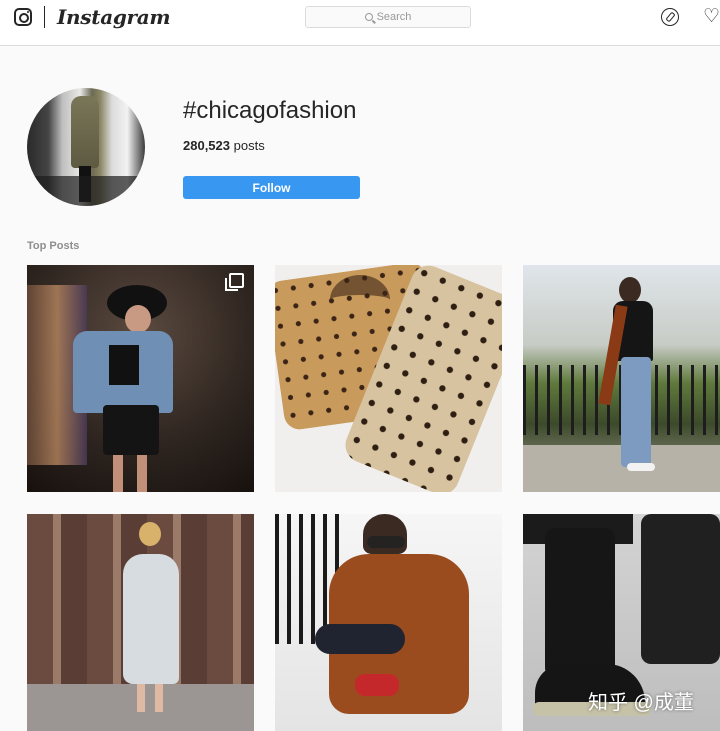  I want to click on jeans, so click(636, 412).